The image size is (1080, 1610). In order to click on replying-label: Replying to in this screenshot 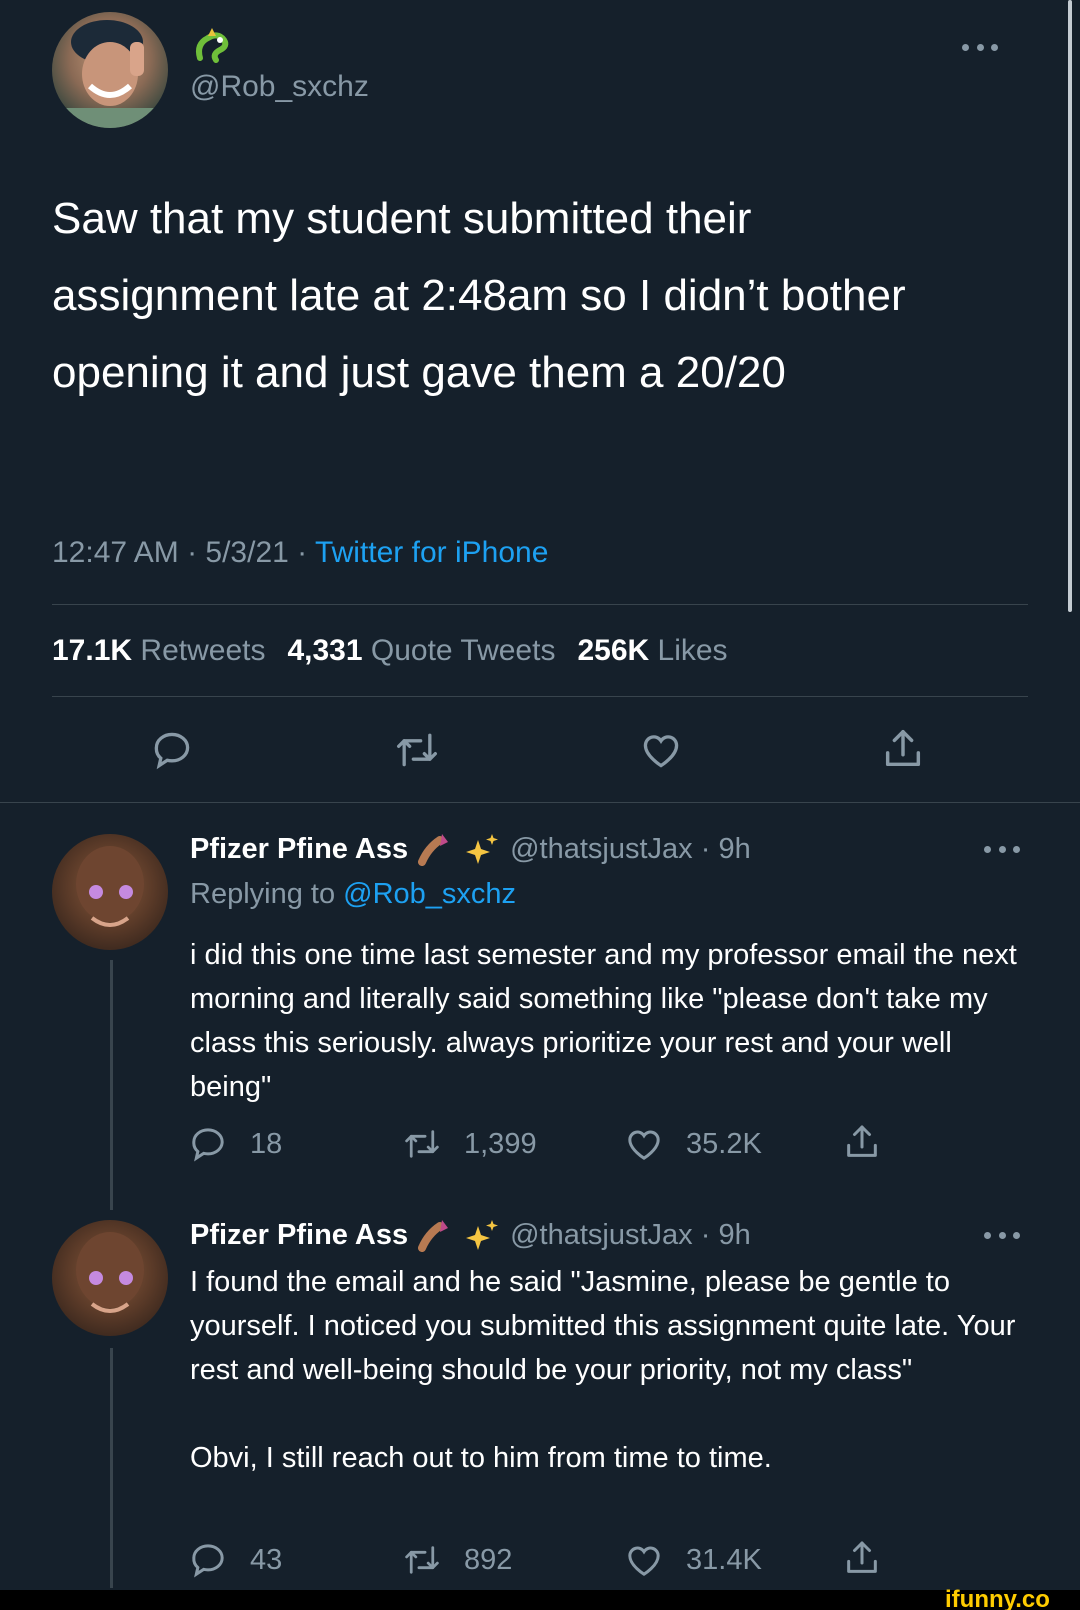, I will do `click(267, 894)`.